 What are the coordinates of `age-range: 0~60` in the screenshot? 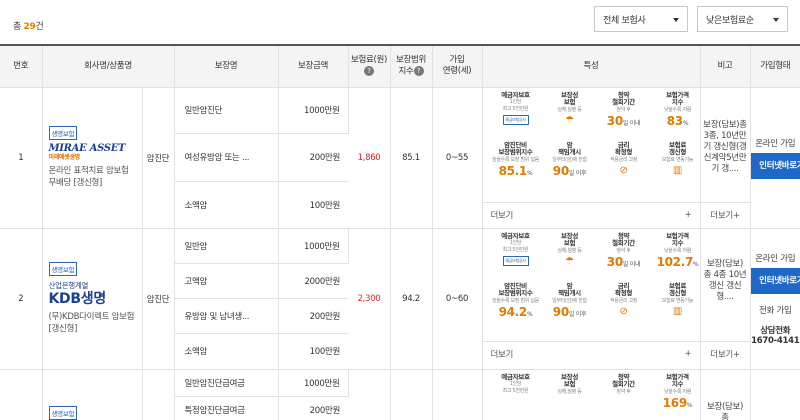 It's located at (457, 299).